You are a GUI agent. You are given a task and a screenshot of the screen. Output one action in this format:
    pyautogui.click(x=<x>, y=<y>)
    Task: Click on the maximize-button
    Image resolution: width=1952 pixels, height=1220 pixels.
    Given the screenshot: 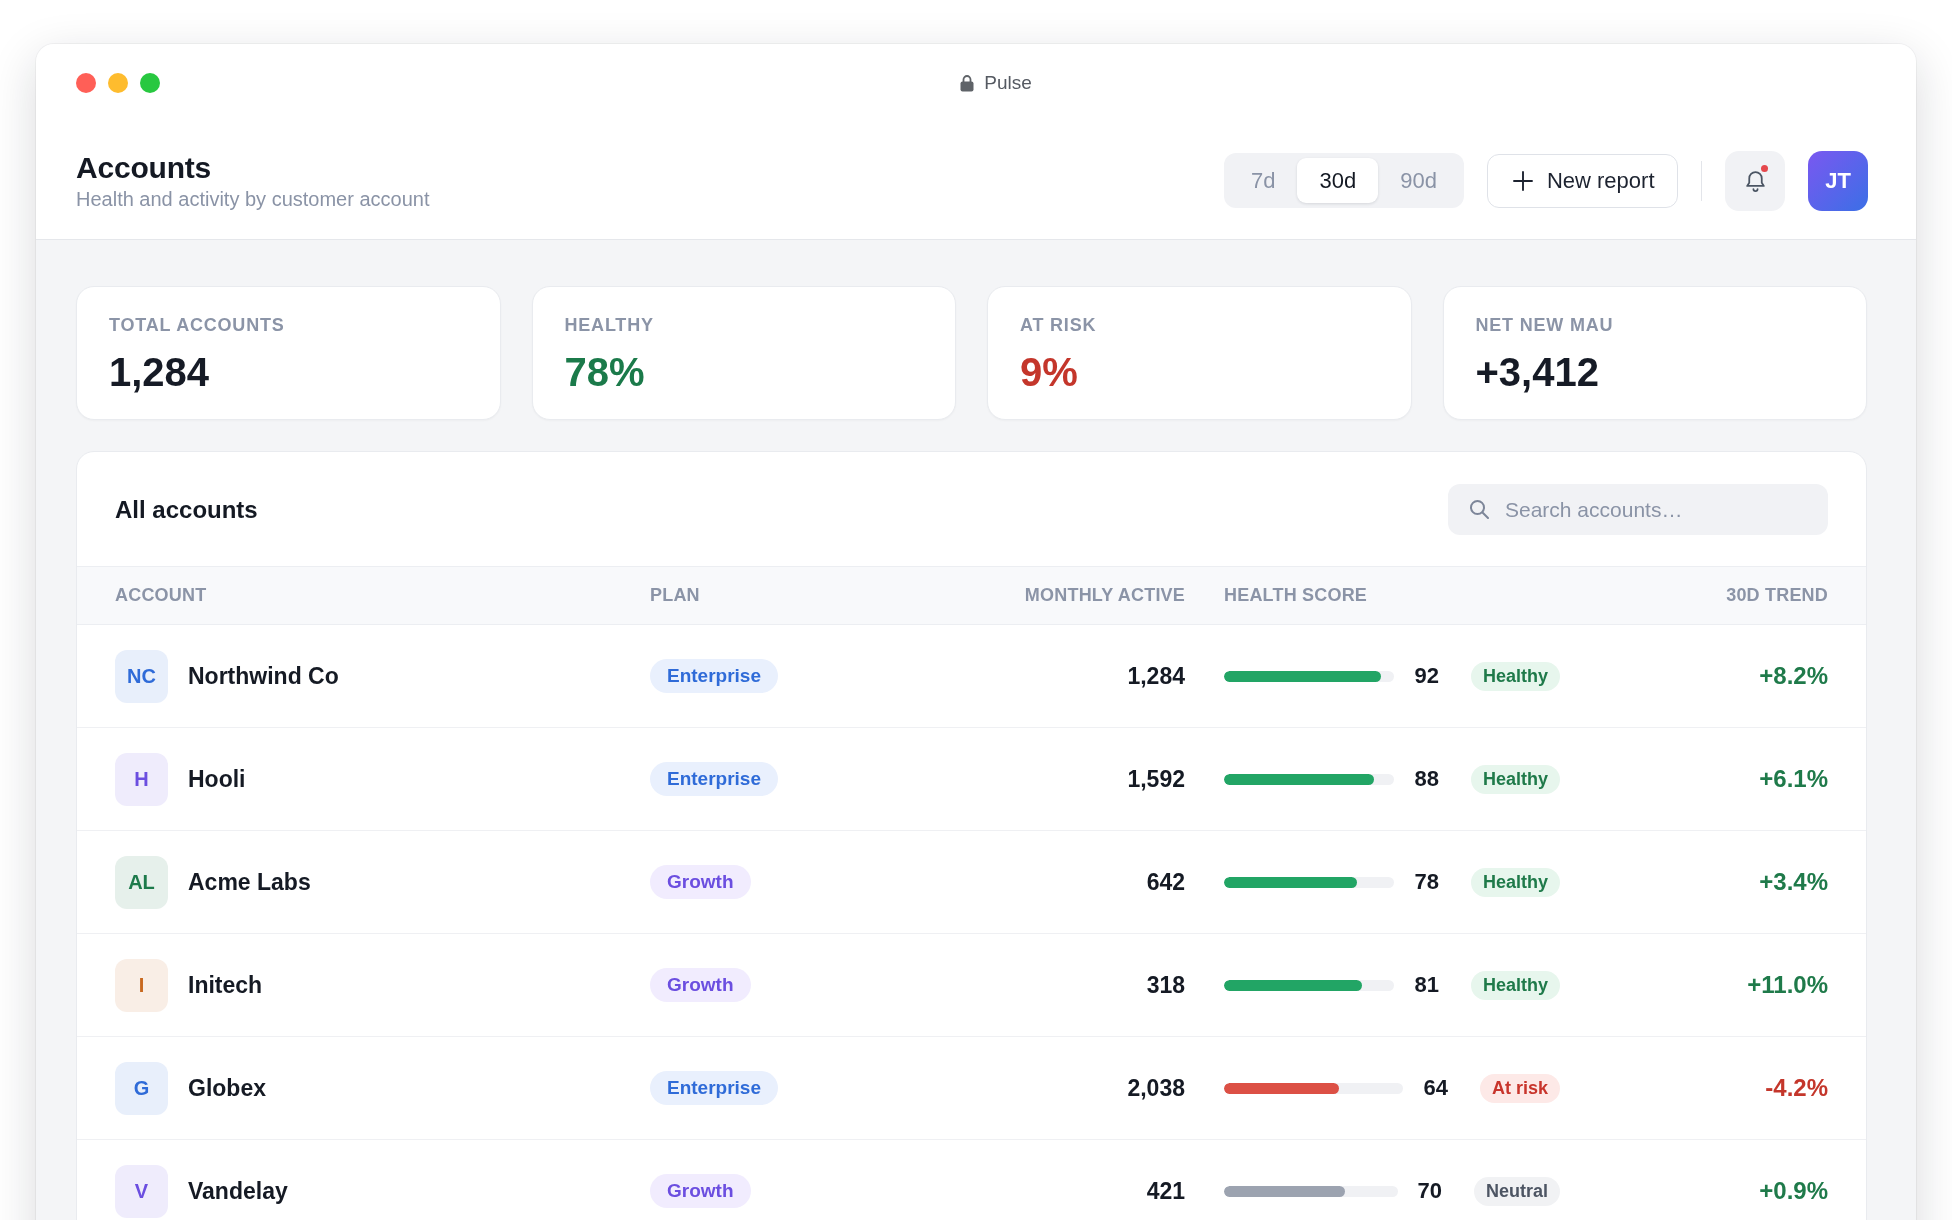 What is the action you would take?
    pyautogui.click(x=150, y=83)
    